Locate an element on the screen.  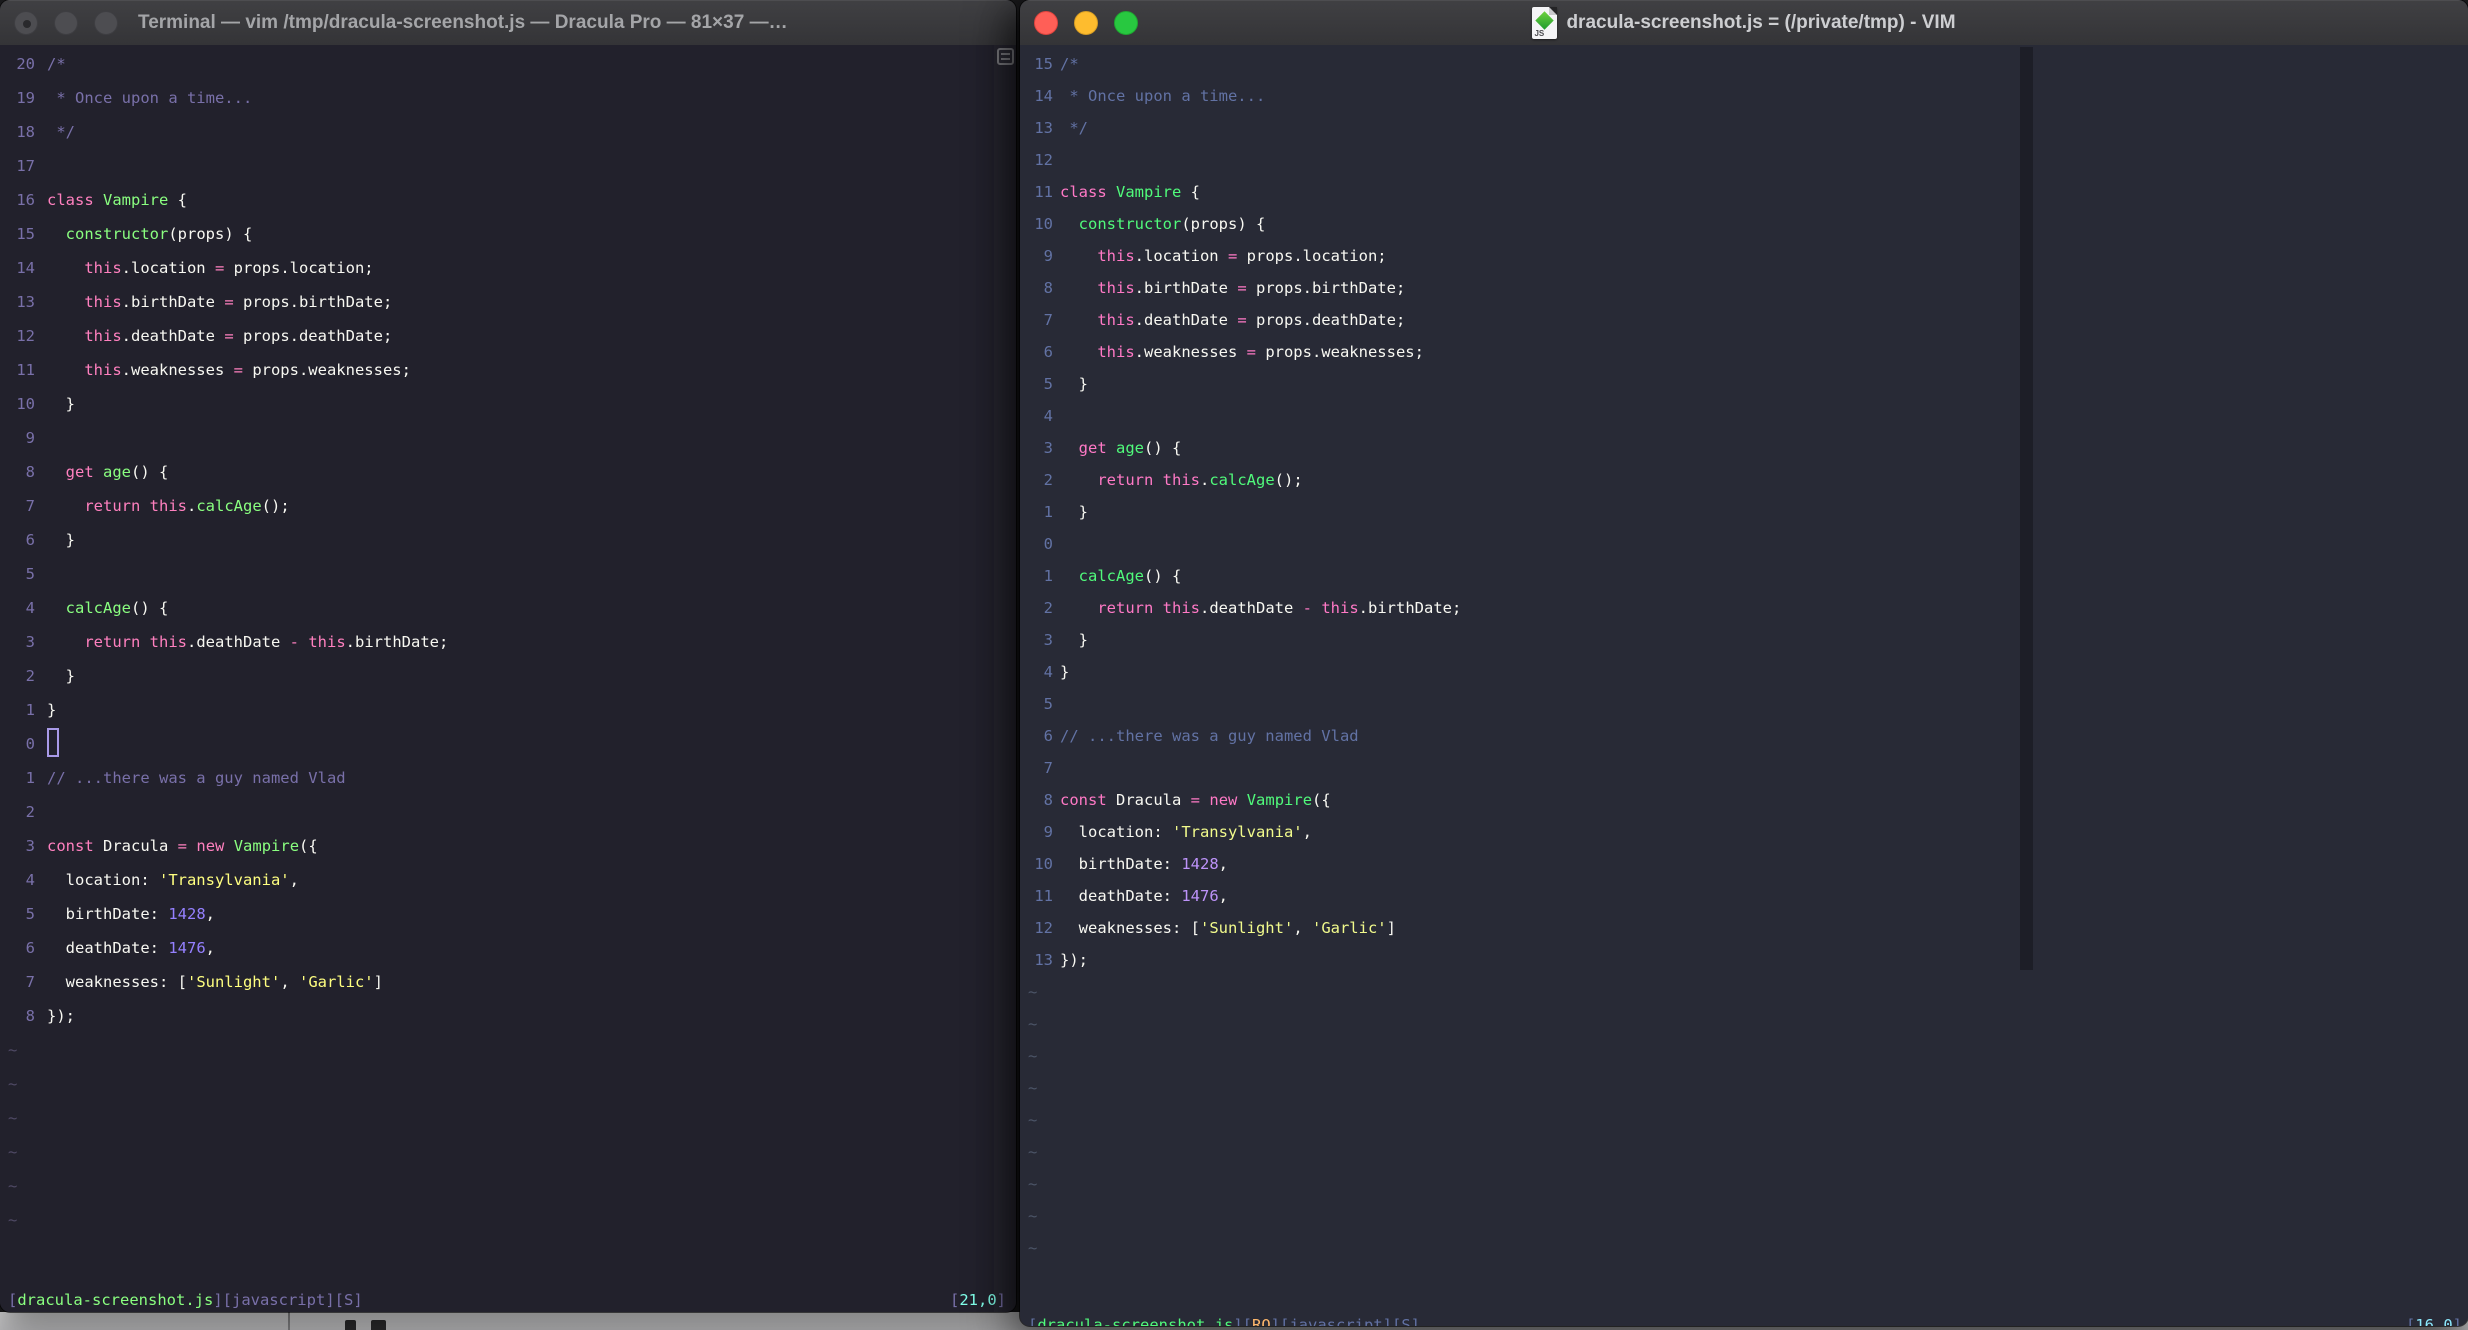
vim-cursor is located at coordinates (53, 742).